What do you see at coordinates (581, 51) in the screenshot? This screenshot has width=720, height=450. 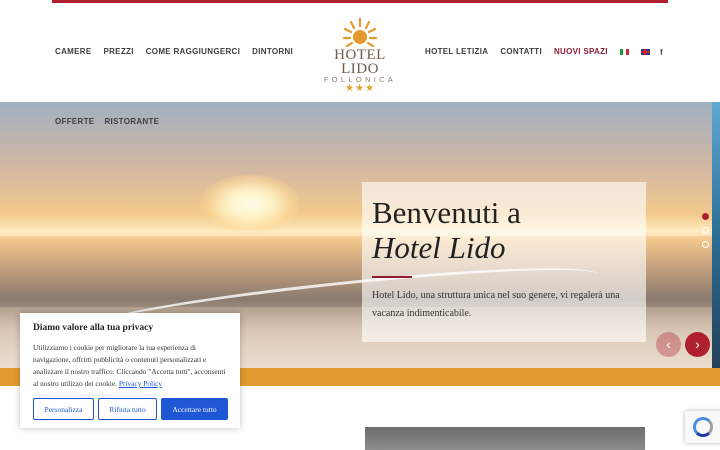 I see `nav-nuovi-spazi: NUOVI SPAZI` at bounding box center [581, 51].